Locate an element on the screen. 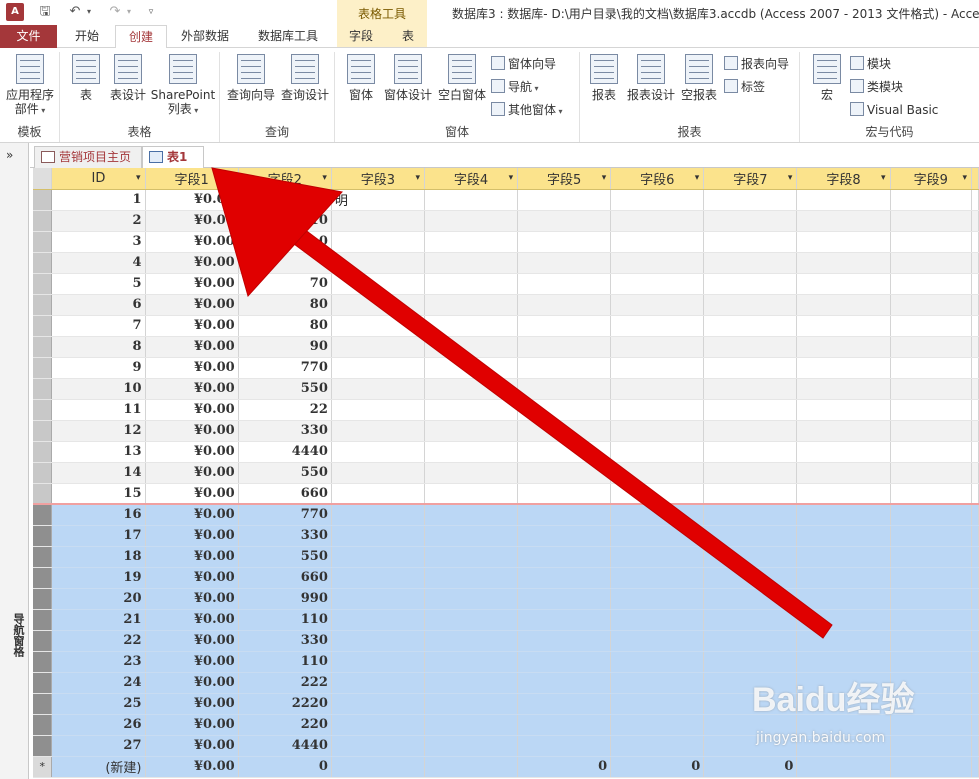 This screenshot has width=979, height=779. table-button: 表 is located at coordinates (86, 78).